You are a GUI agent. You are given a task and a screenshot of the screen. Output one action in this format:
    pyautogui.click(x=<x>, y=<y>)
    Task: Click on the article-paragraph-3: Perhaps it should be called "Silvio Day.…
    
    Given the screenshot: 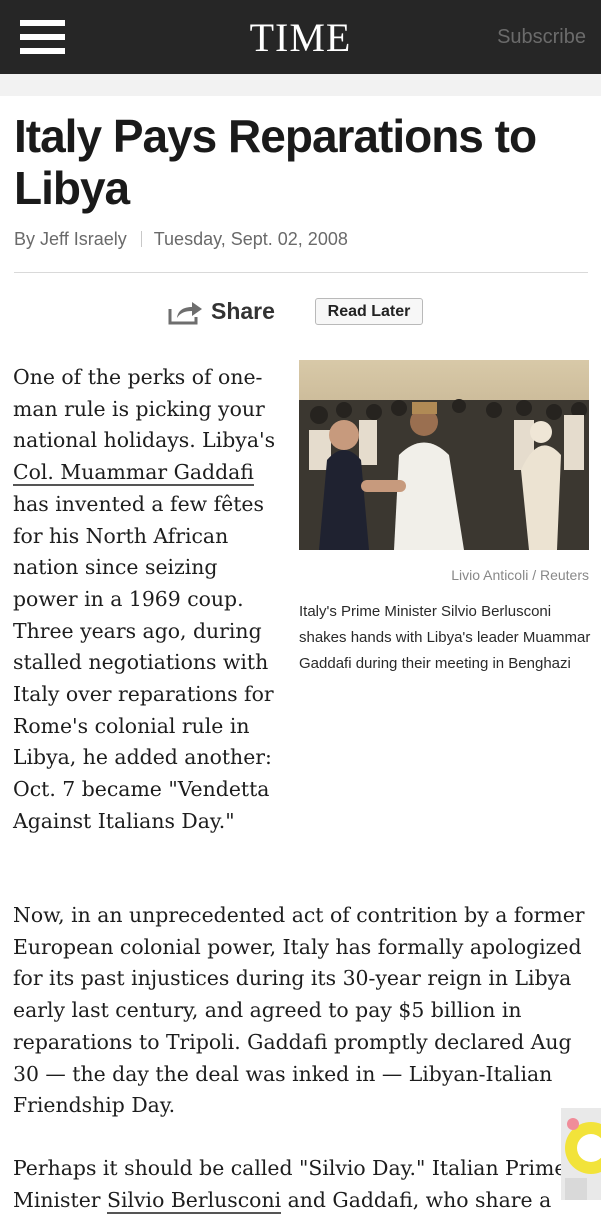 What is the action you would take?
    pyautogui.click(x=302, y=1184)
    